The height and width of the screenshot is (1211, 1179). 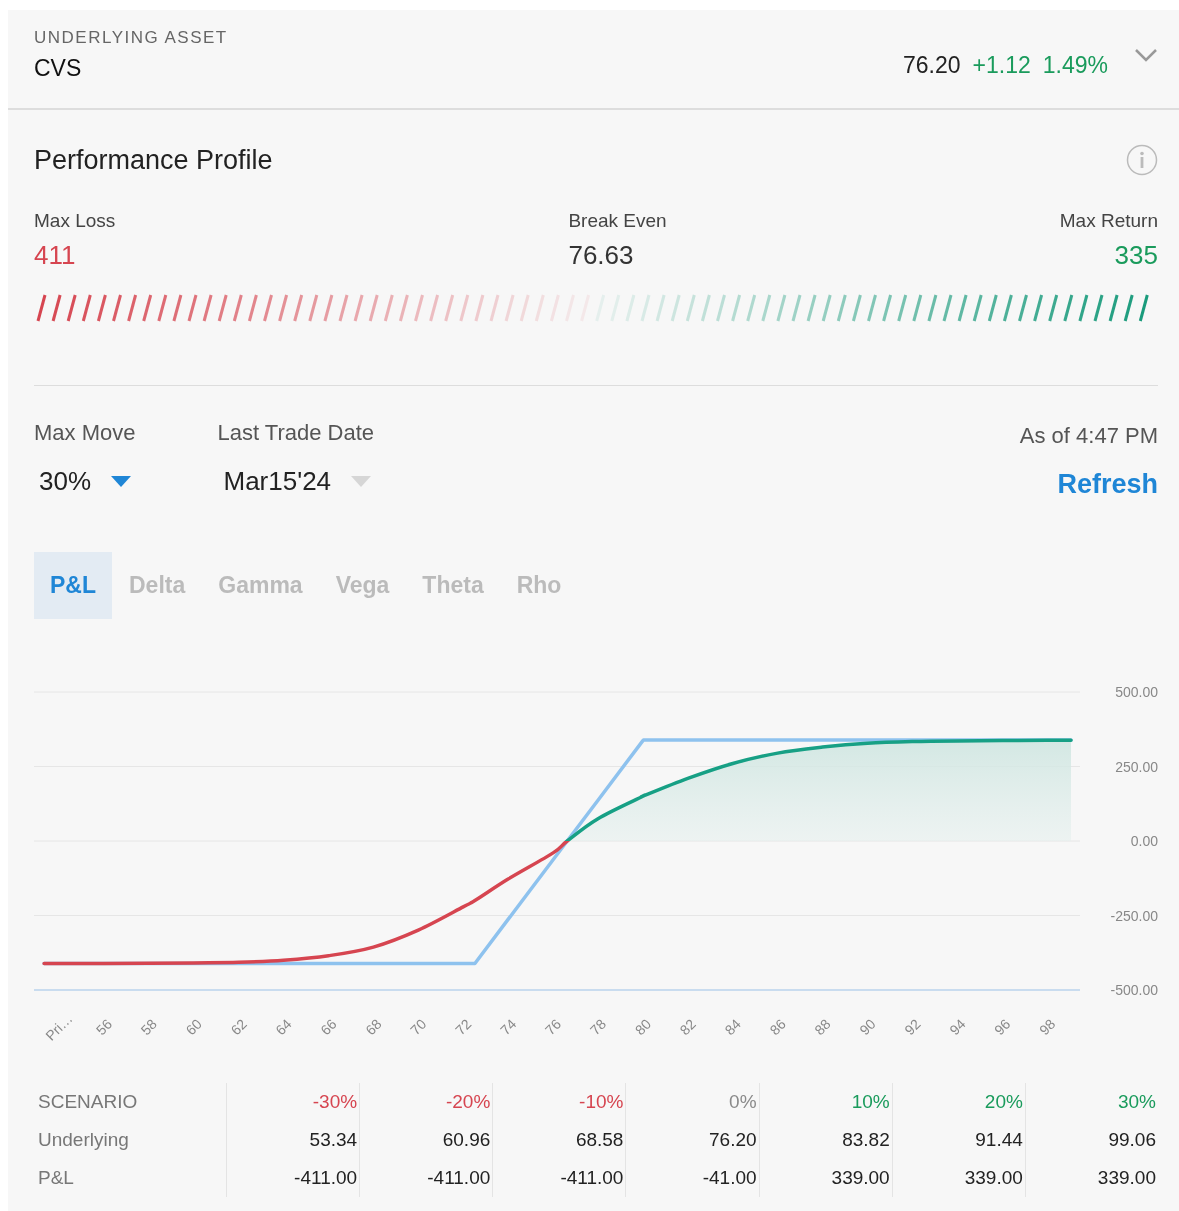 What do you see at coordinates (1002, 1027) in the screenshot?
I see `x-axis-label: 96` at bounding box center [1002, 1027].